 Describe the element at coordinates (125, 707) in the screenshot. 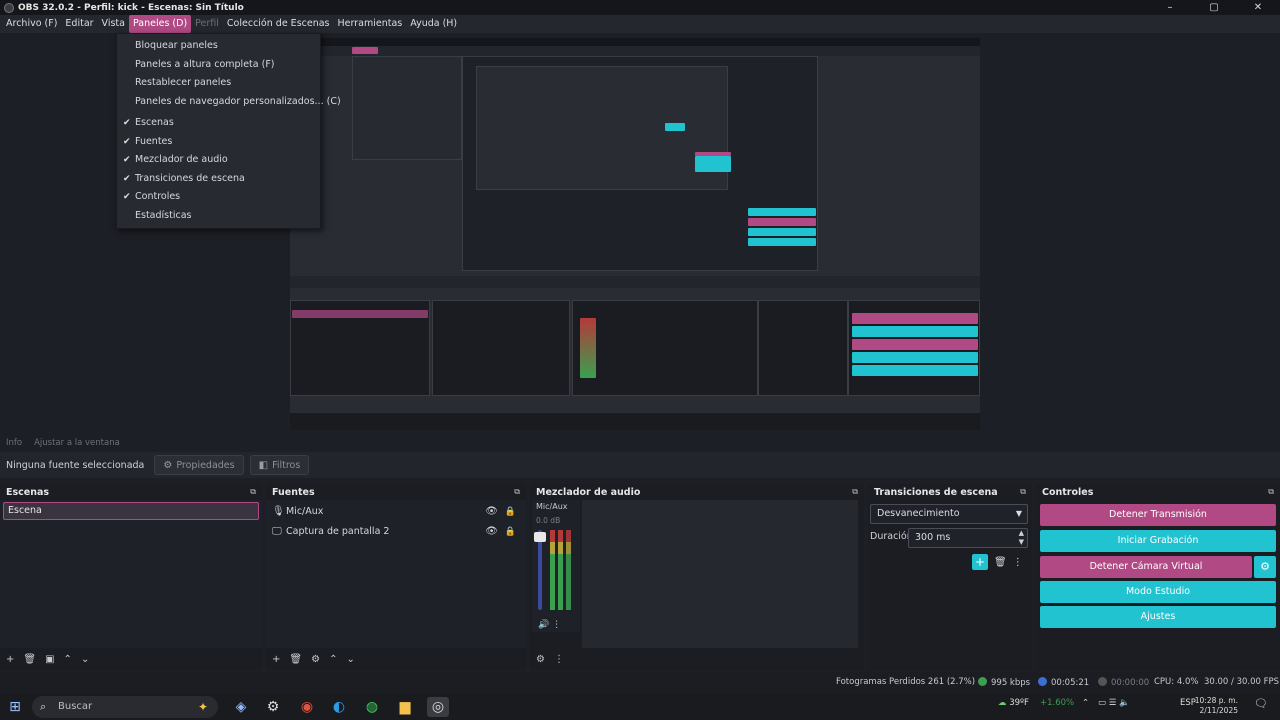

I see `taskbar-search: ⌕ Buscar ✦` at that location.